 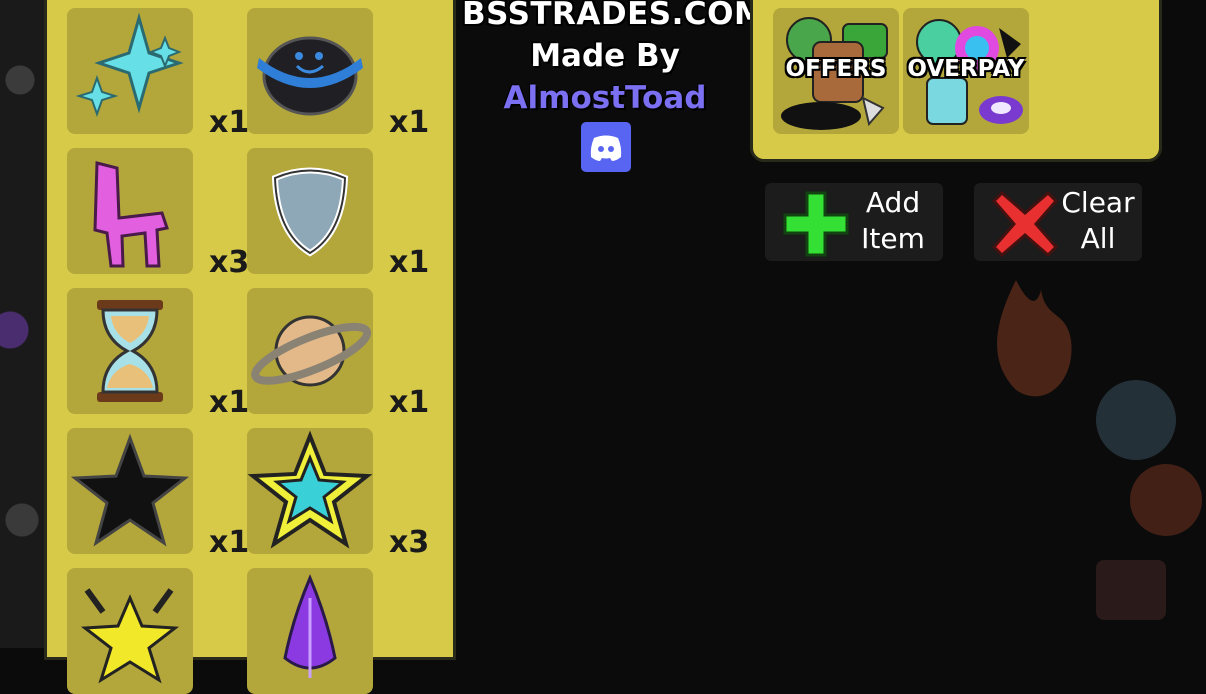 What do you see at coordinates (854, 222) in the screenshot?
I see `add-item-button: Add Item` at bounding box center [854, 222].